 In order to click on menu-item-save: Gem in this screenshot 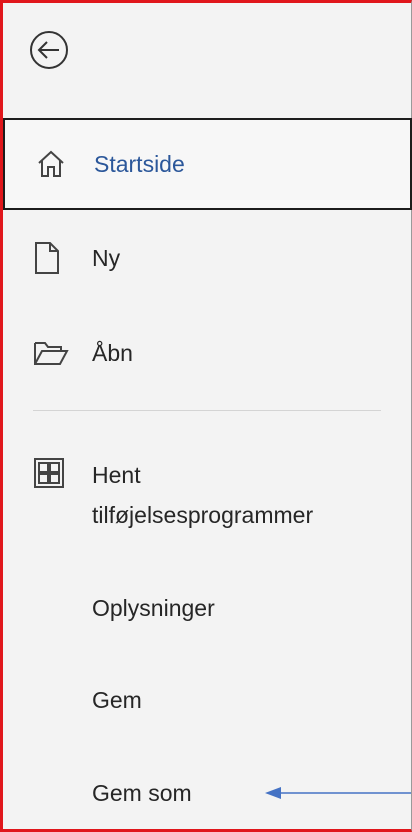, I will do `click(207, 700)`.